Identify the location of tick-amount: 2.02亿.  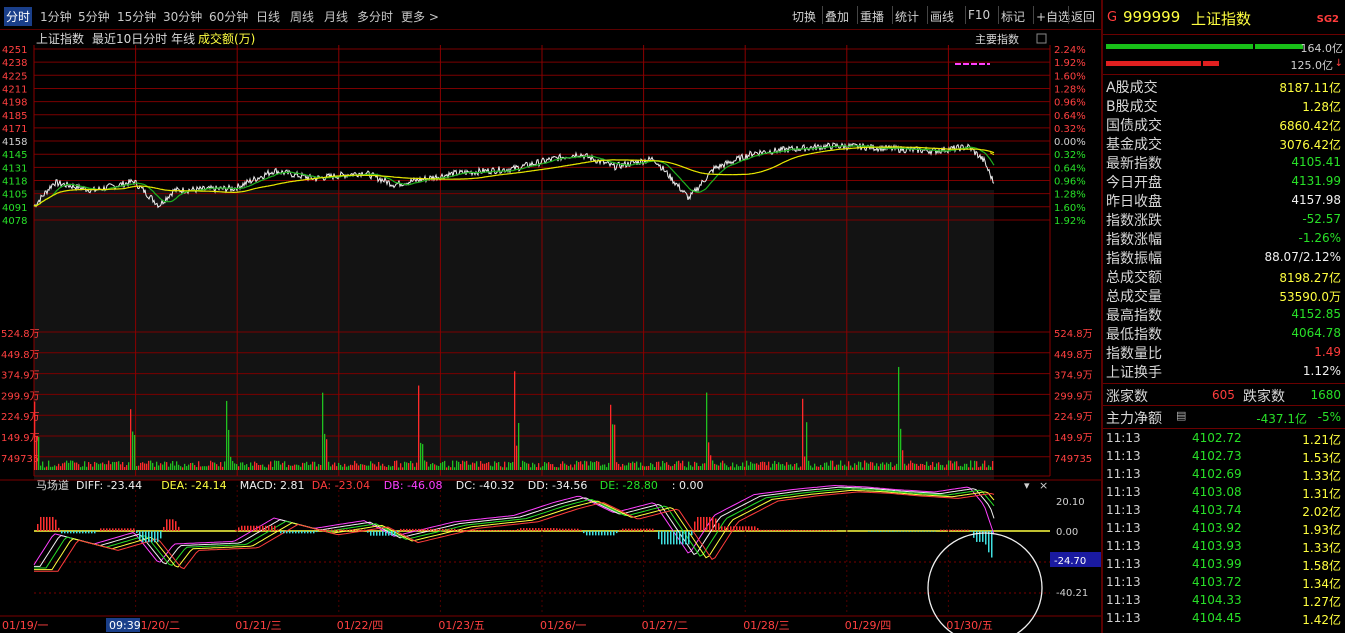
(1321, 512).